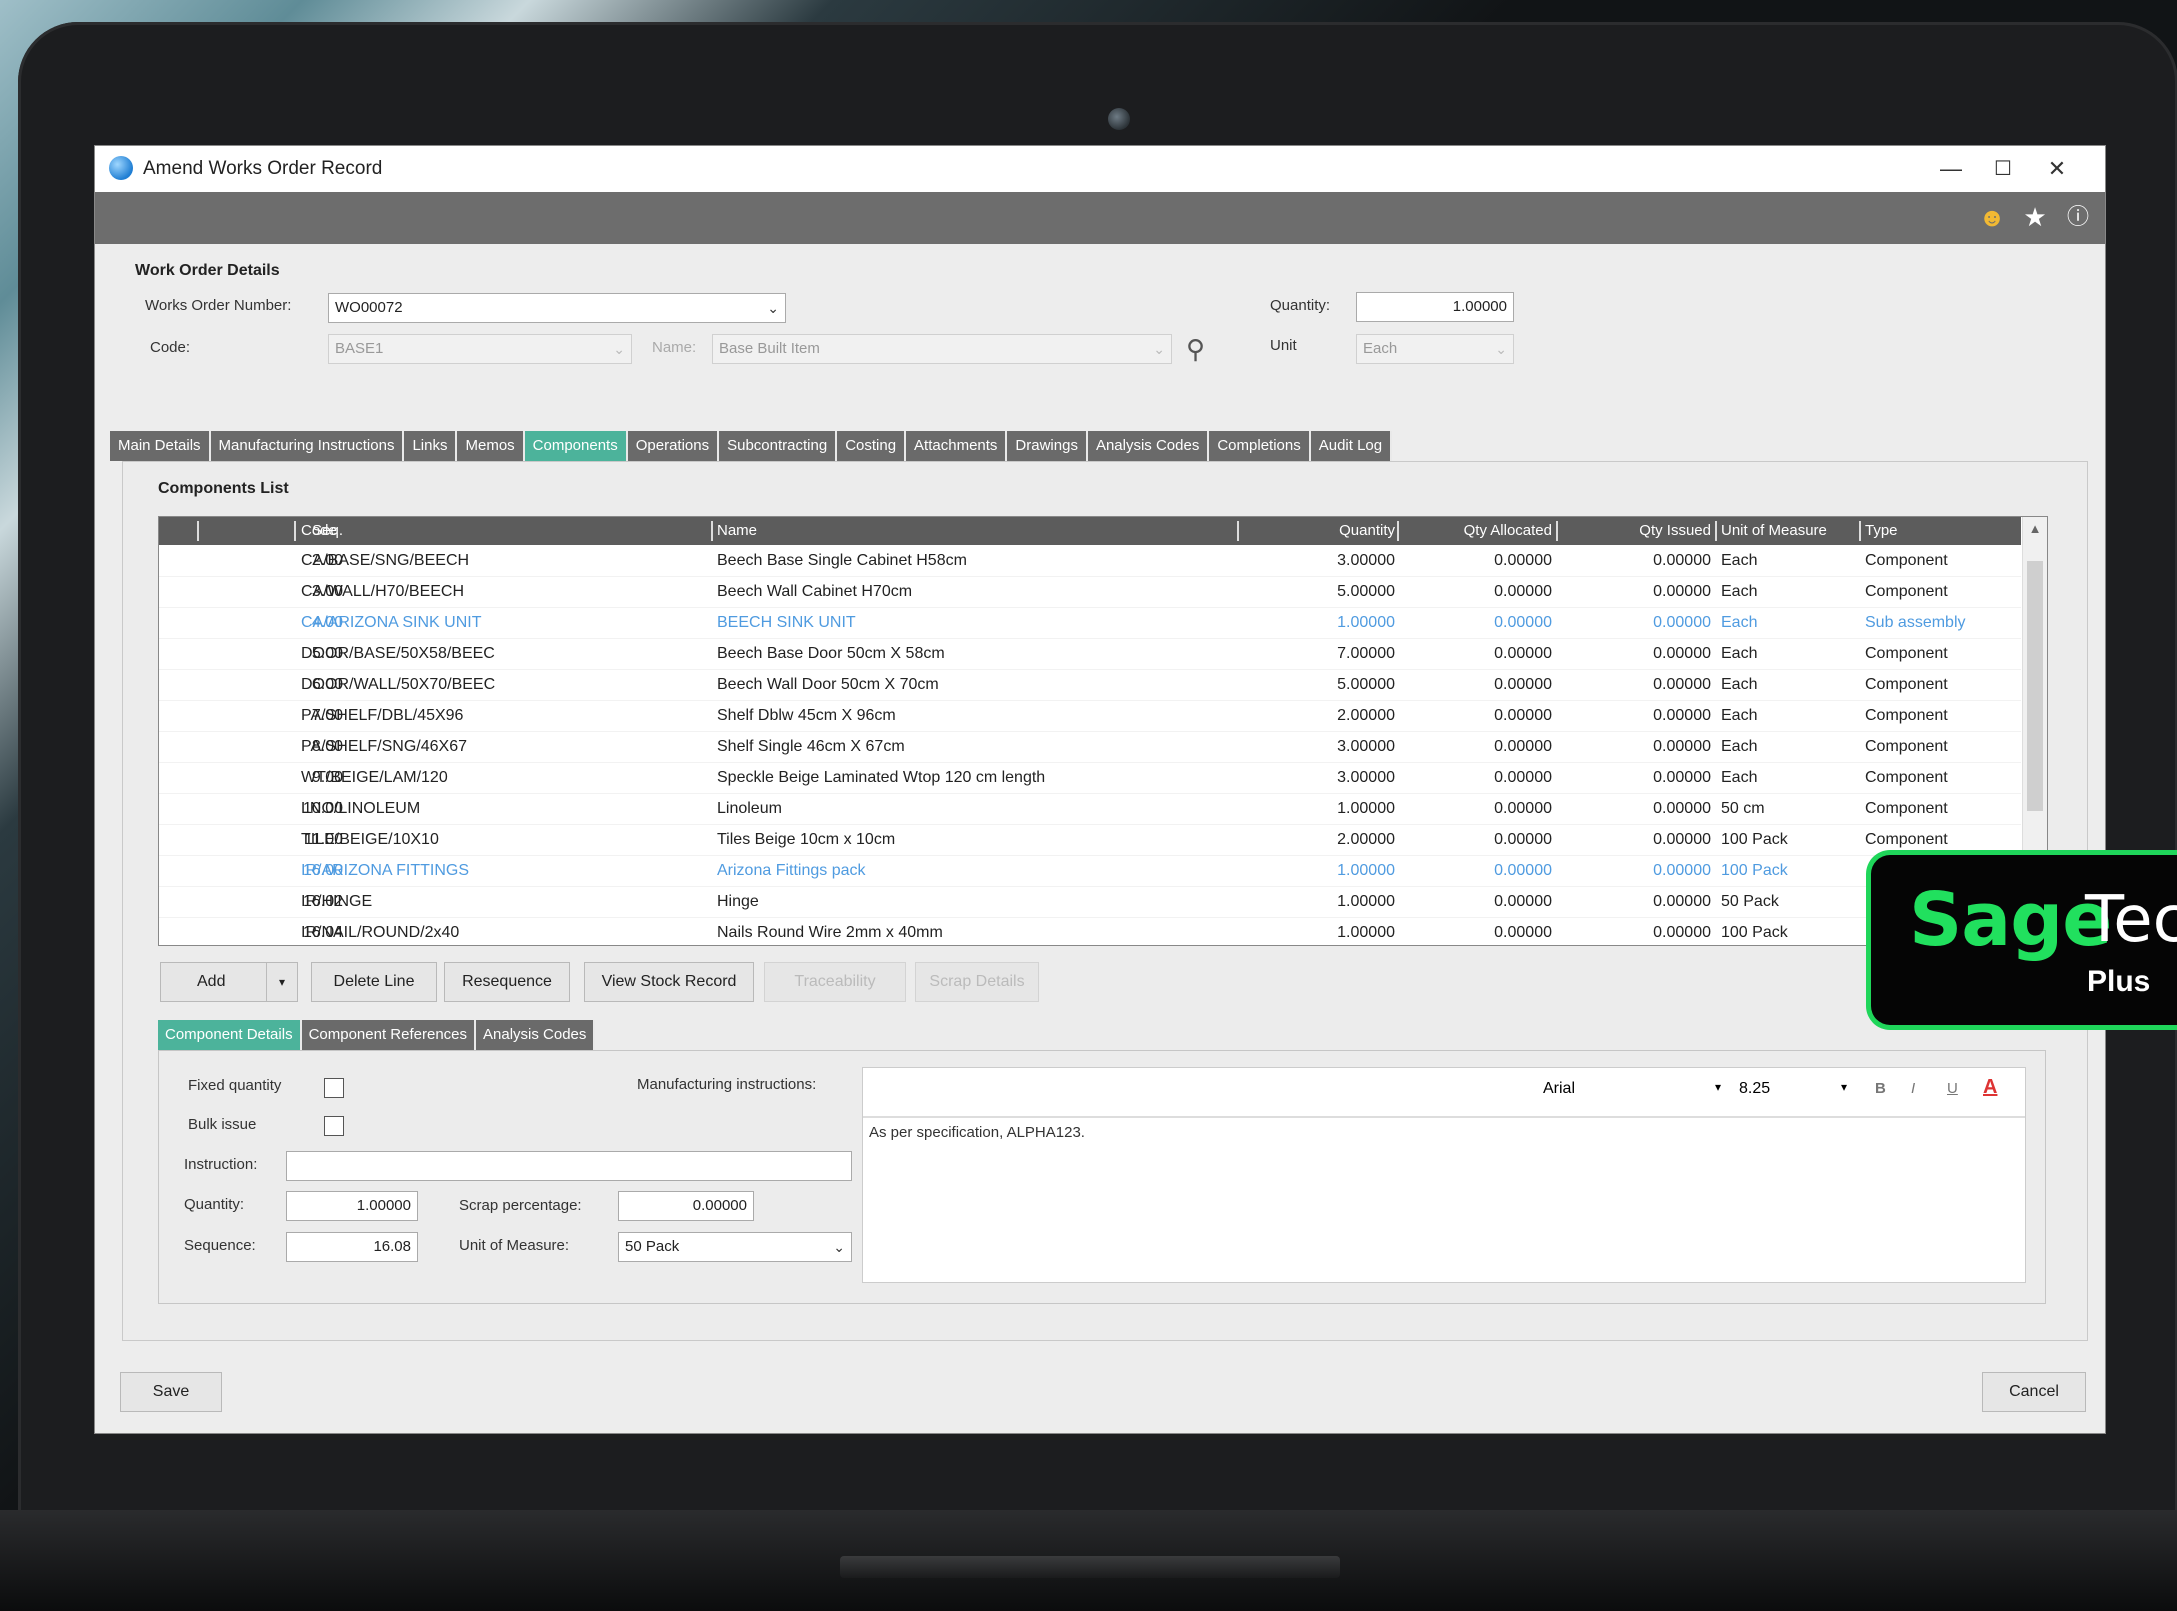 The image size is (2177, 1611). What do you see at coordinates (1913, 1088) in the screenshot?
I see `italic-button: I` at bounding box center [1913, 1088].